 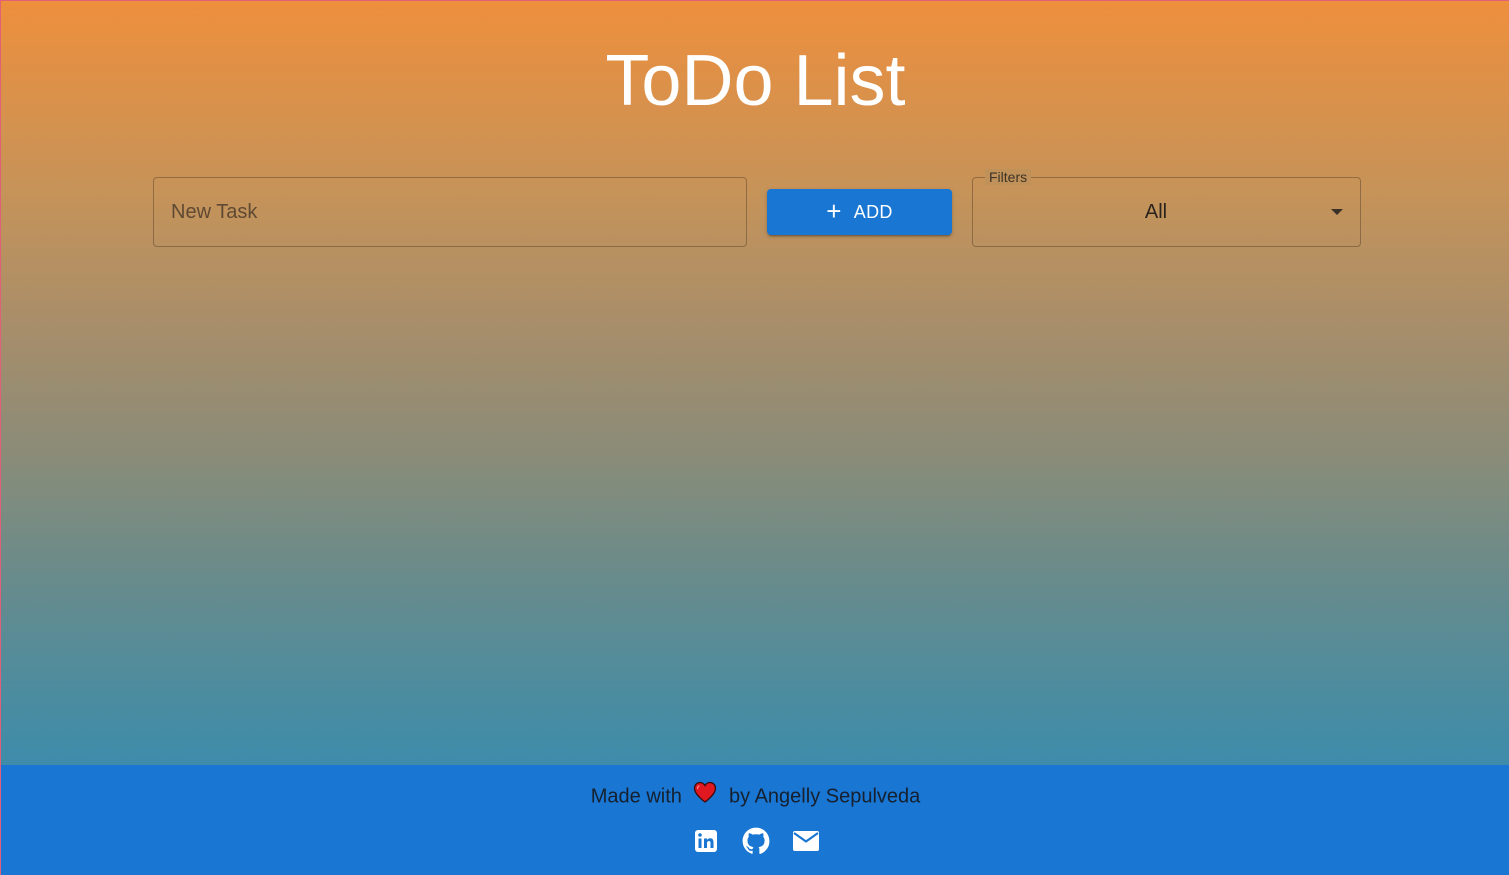 I want to click on heart-icon, so click(x=705, y=795).